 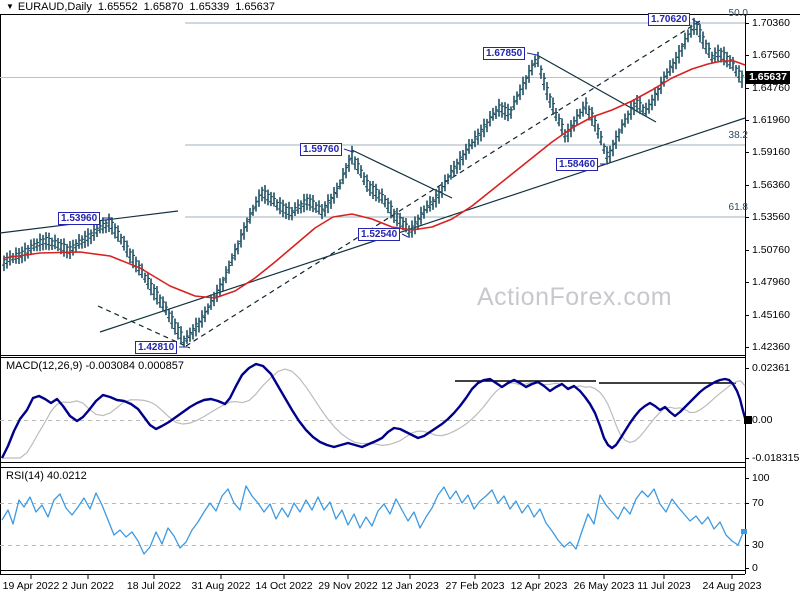 I want to click on symbol-dropdown-icon: ▼, so click(x=10, y=6).